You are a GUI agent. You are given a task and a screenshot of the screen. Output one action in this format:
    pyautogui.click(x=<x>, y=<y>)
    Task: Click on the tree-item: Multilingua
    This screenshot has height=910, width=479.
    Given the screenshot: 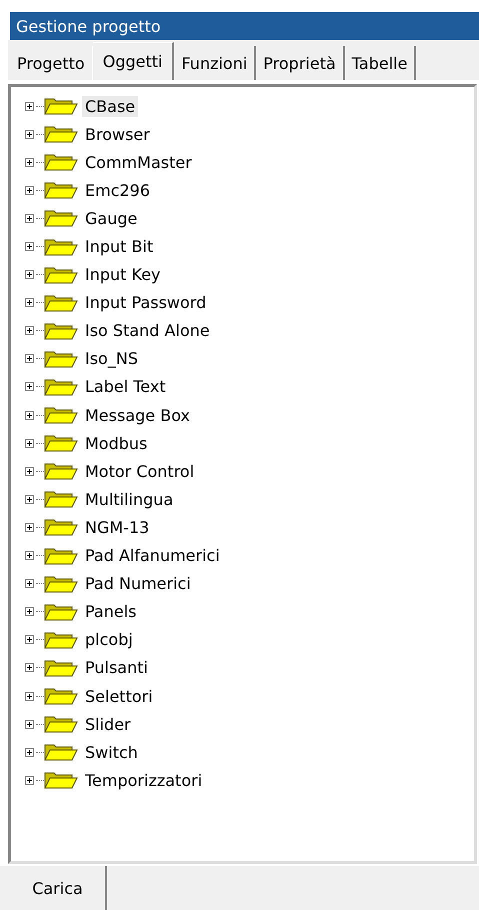 What is the action you would take?
    pyautogui.click(x=129, y=499)
    